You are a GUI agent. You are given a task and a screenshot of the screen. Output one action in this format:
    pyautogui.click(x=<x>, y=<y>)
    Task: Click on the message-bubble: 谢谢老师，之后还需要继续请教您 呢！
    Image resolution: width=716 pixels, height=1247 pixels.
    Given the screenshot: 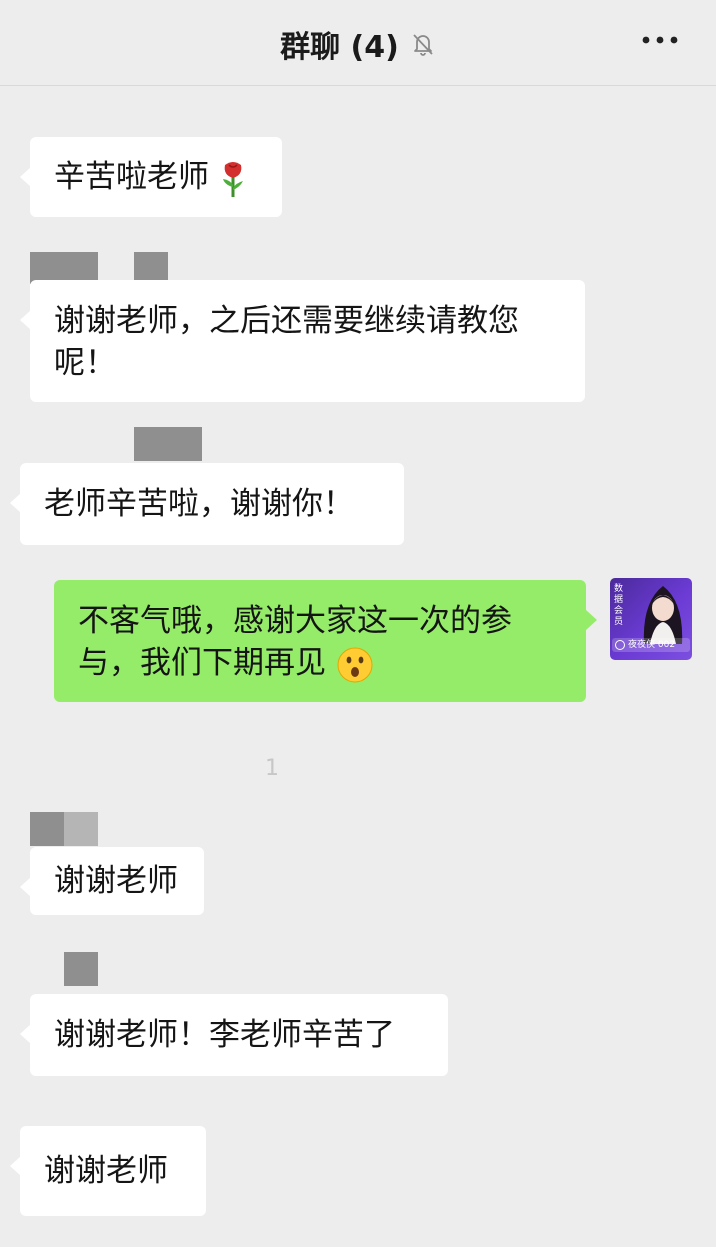 What is the action you would take?
    pyautogui.click(x=302, y=341)
    